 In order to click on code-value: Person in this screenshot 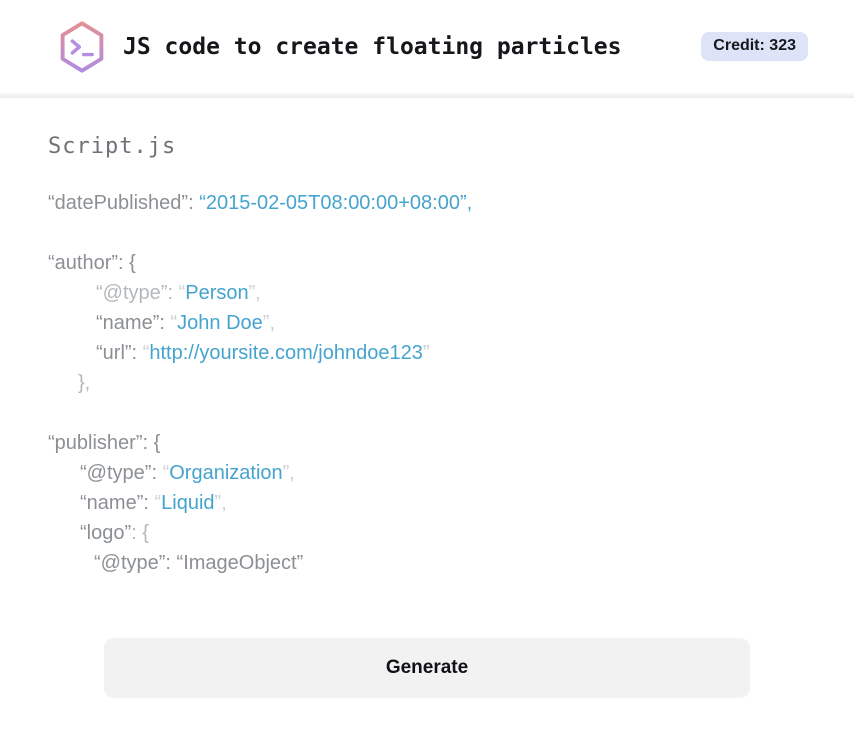, I will do `click(217, 293)`.